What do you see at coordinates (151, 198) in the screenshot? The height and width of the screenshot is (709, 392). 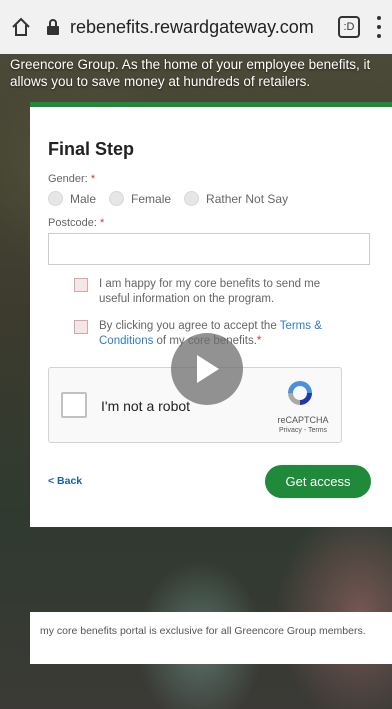 I see `radio-label: Female` at bounding box center [151, 198].